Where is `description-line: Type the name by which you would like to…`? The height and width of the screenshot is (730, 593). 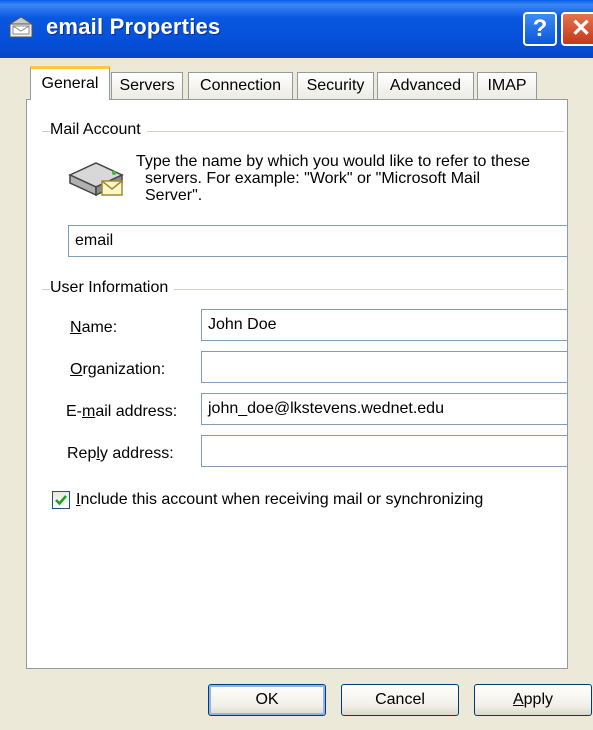 description-line: Type the name by which you would like to… is located at coordinates (333, 161).